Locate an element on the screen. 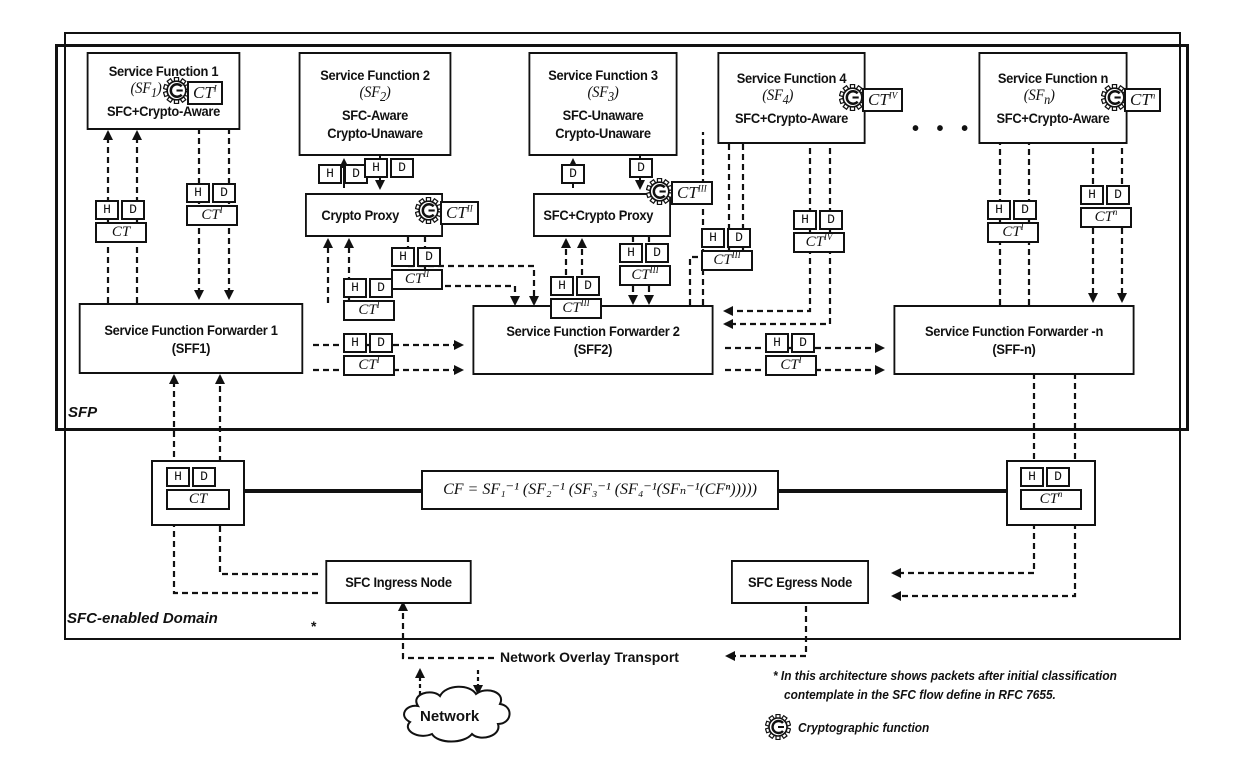  sff-id: (SFF1) is located at coordinates (191, 347).